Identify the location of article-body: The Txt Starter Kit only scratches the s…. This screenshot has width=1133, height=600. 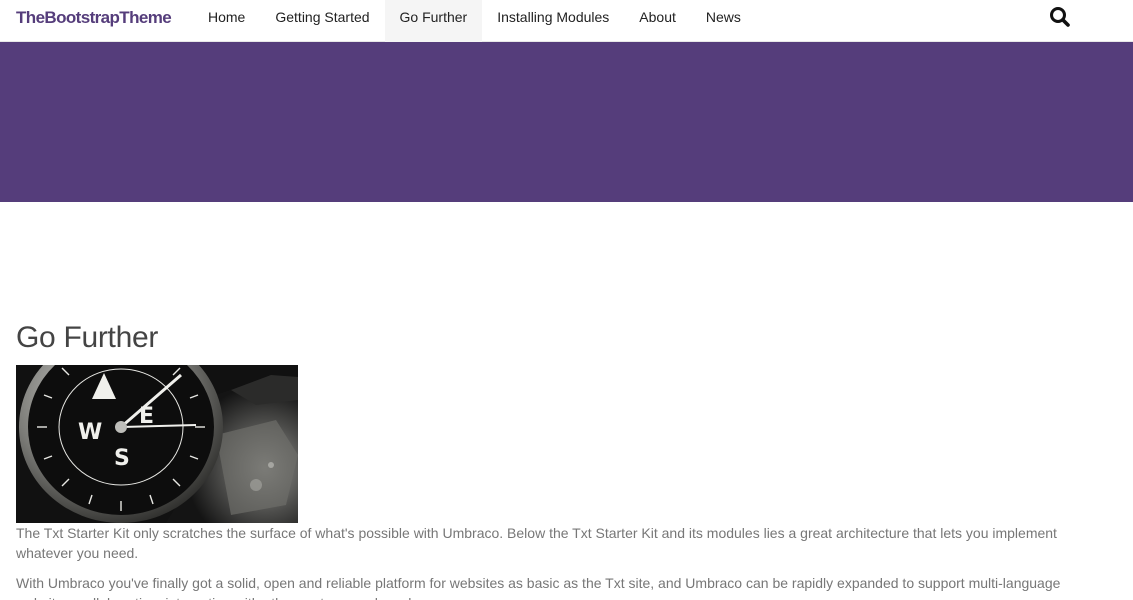
(551, 561).